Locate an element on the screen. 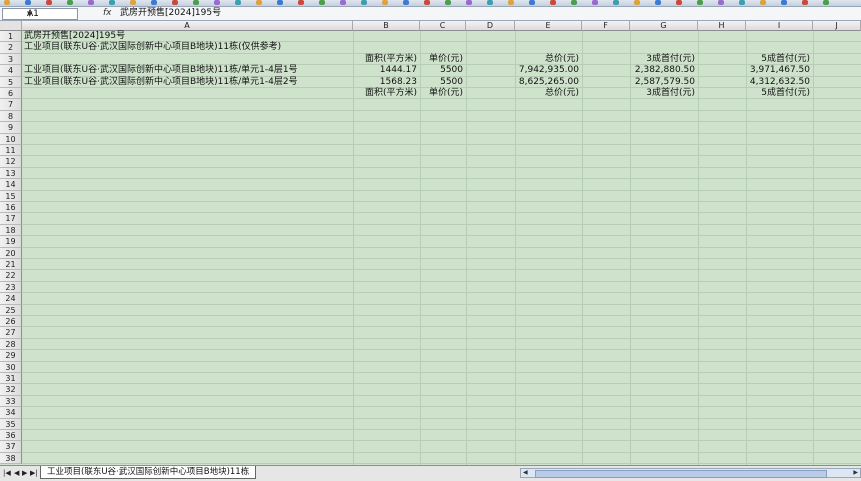 The width and height of the screenshot is (861, 481). cell-b4: 1444.17 is located at coordinates (385, 70).